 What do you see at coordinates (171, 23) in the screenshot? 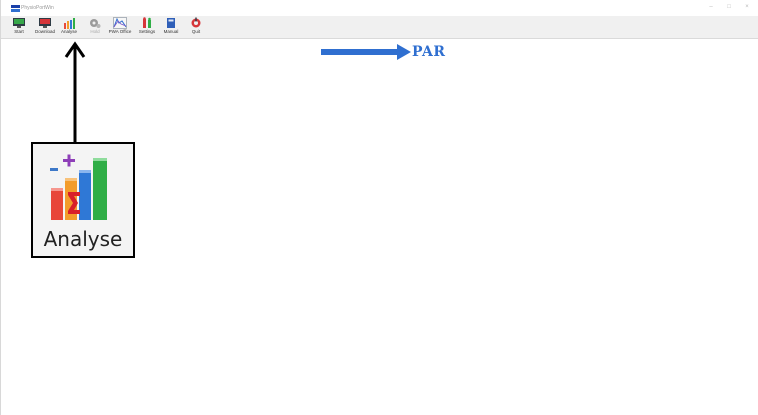
I see `manual-book-icon` at bounding box center [171, 23].